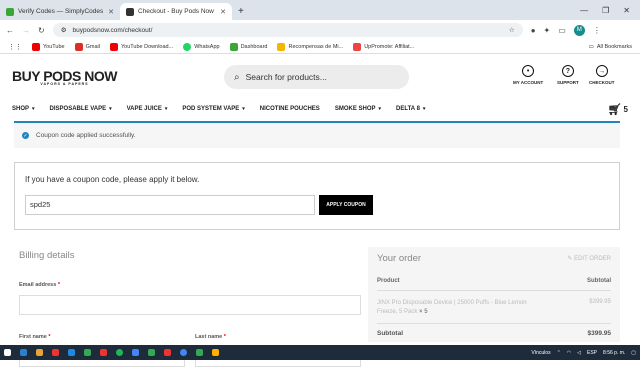 The width and height of the screenshot is (640, 367). Describe the element at coordinates (39, 352) in the screenshot. I see `file-explorer-icon` at that location.